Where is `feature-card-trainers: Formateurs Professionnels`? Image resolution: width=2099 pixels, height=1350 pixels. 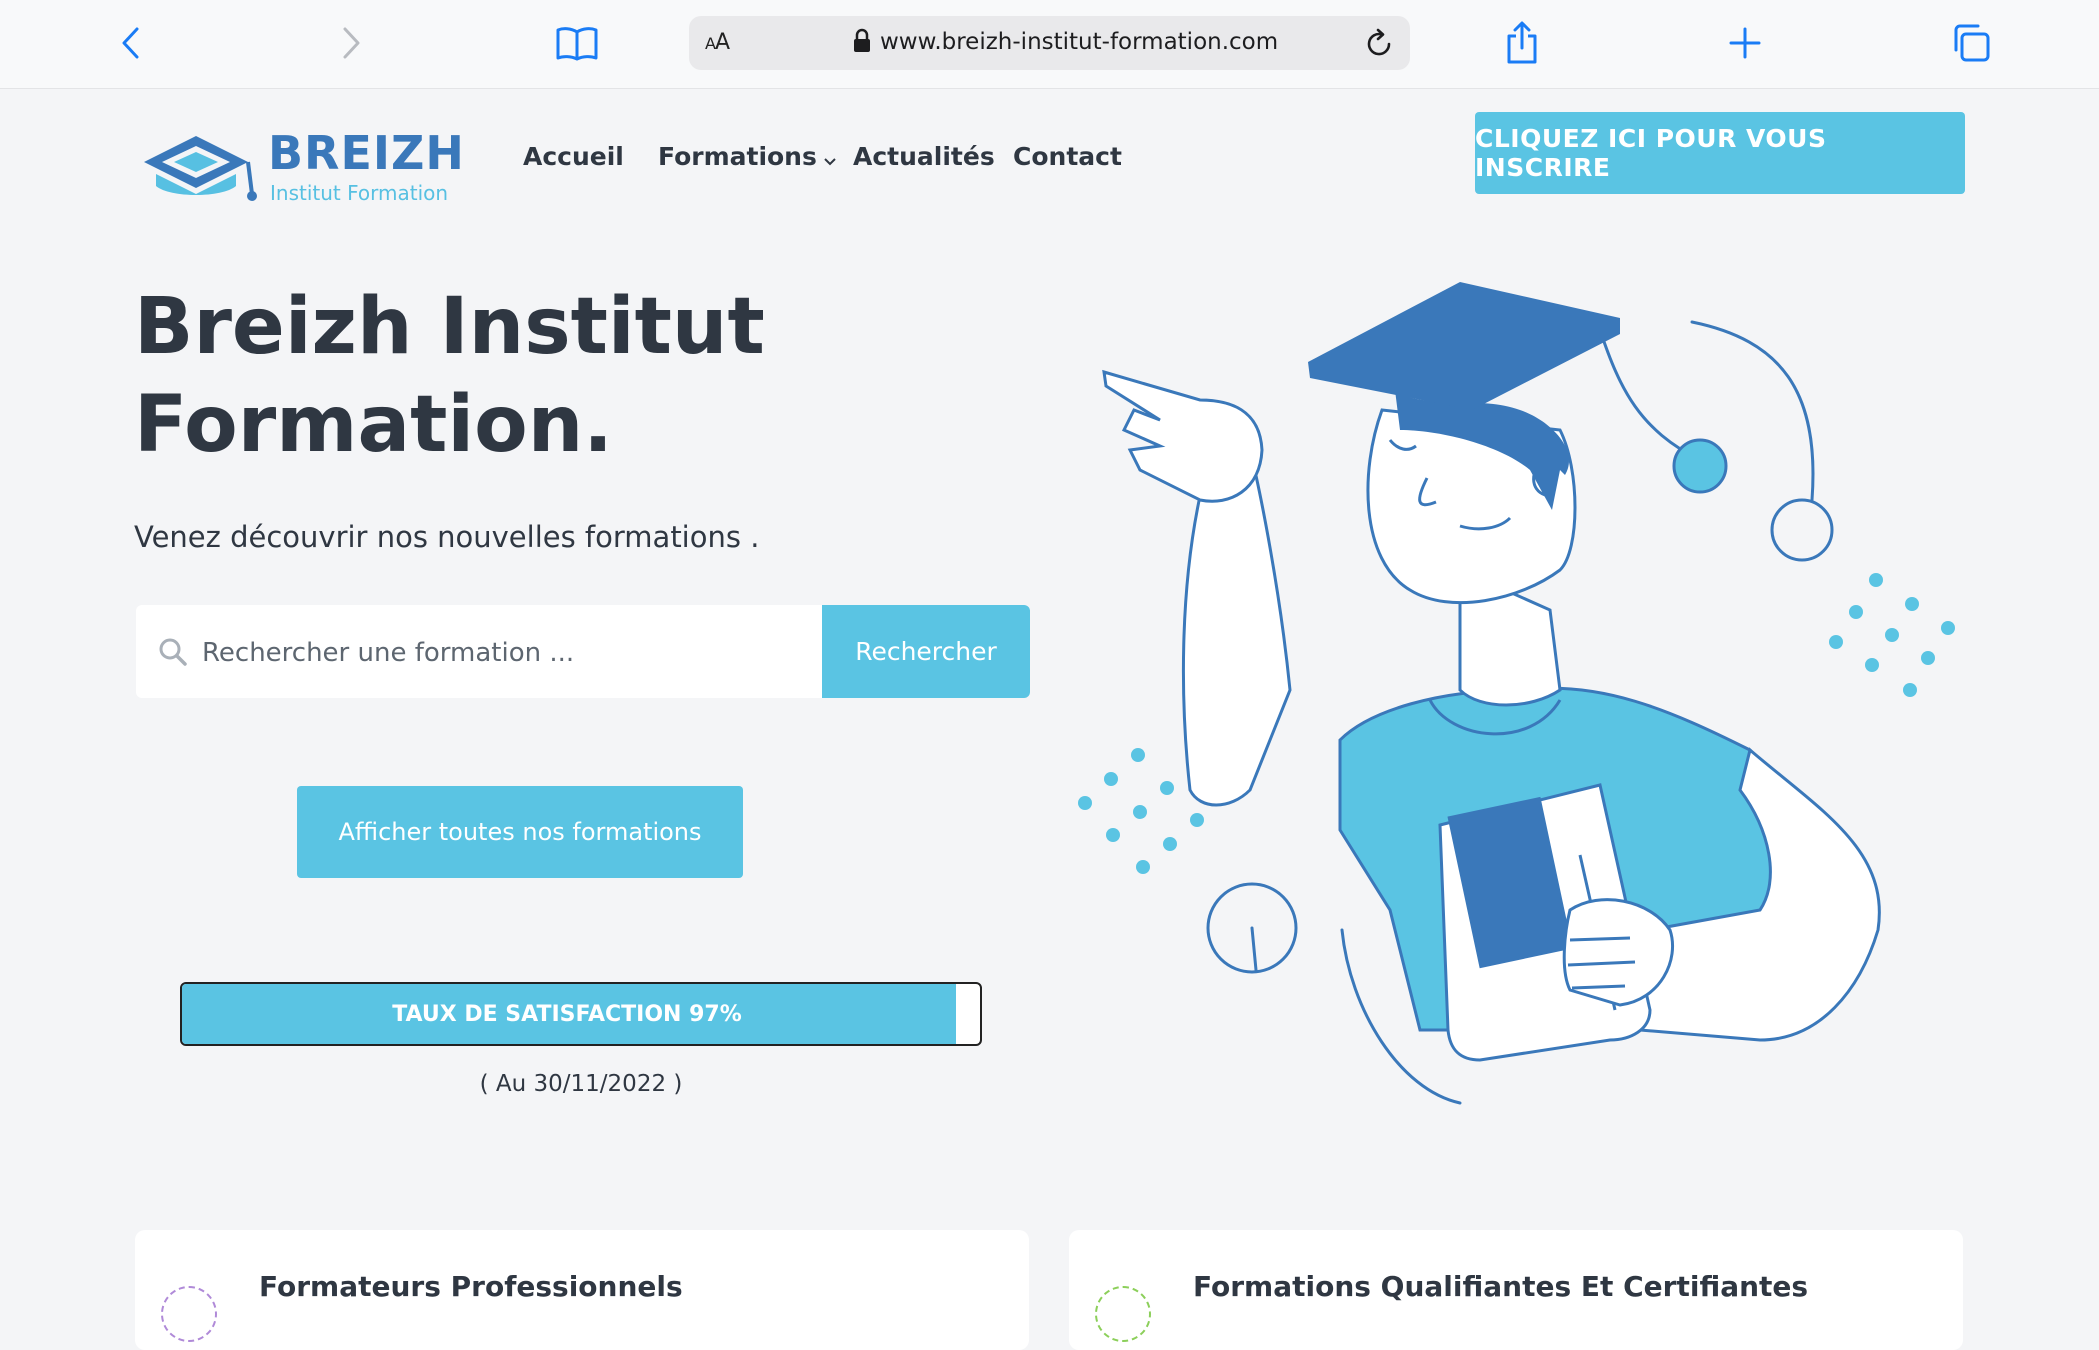 feature-card-trainers: Formateurs Professionnels is located at coordinates (582, 1290).